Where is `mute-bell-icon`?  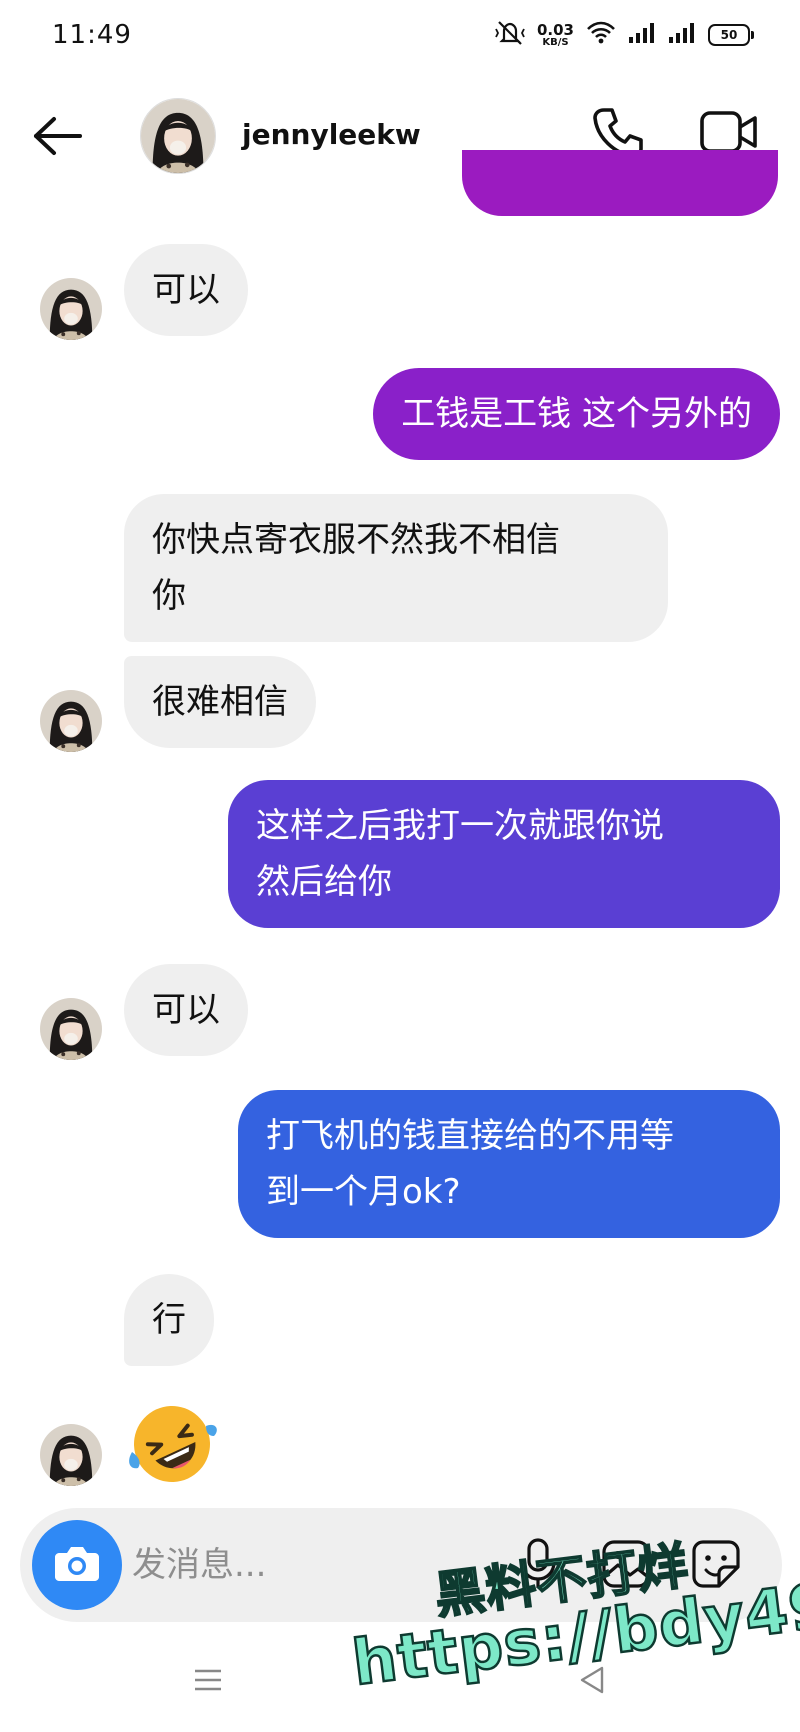 mute-bell-icon is located at coordinates (510, 35).